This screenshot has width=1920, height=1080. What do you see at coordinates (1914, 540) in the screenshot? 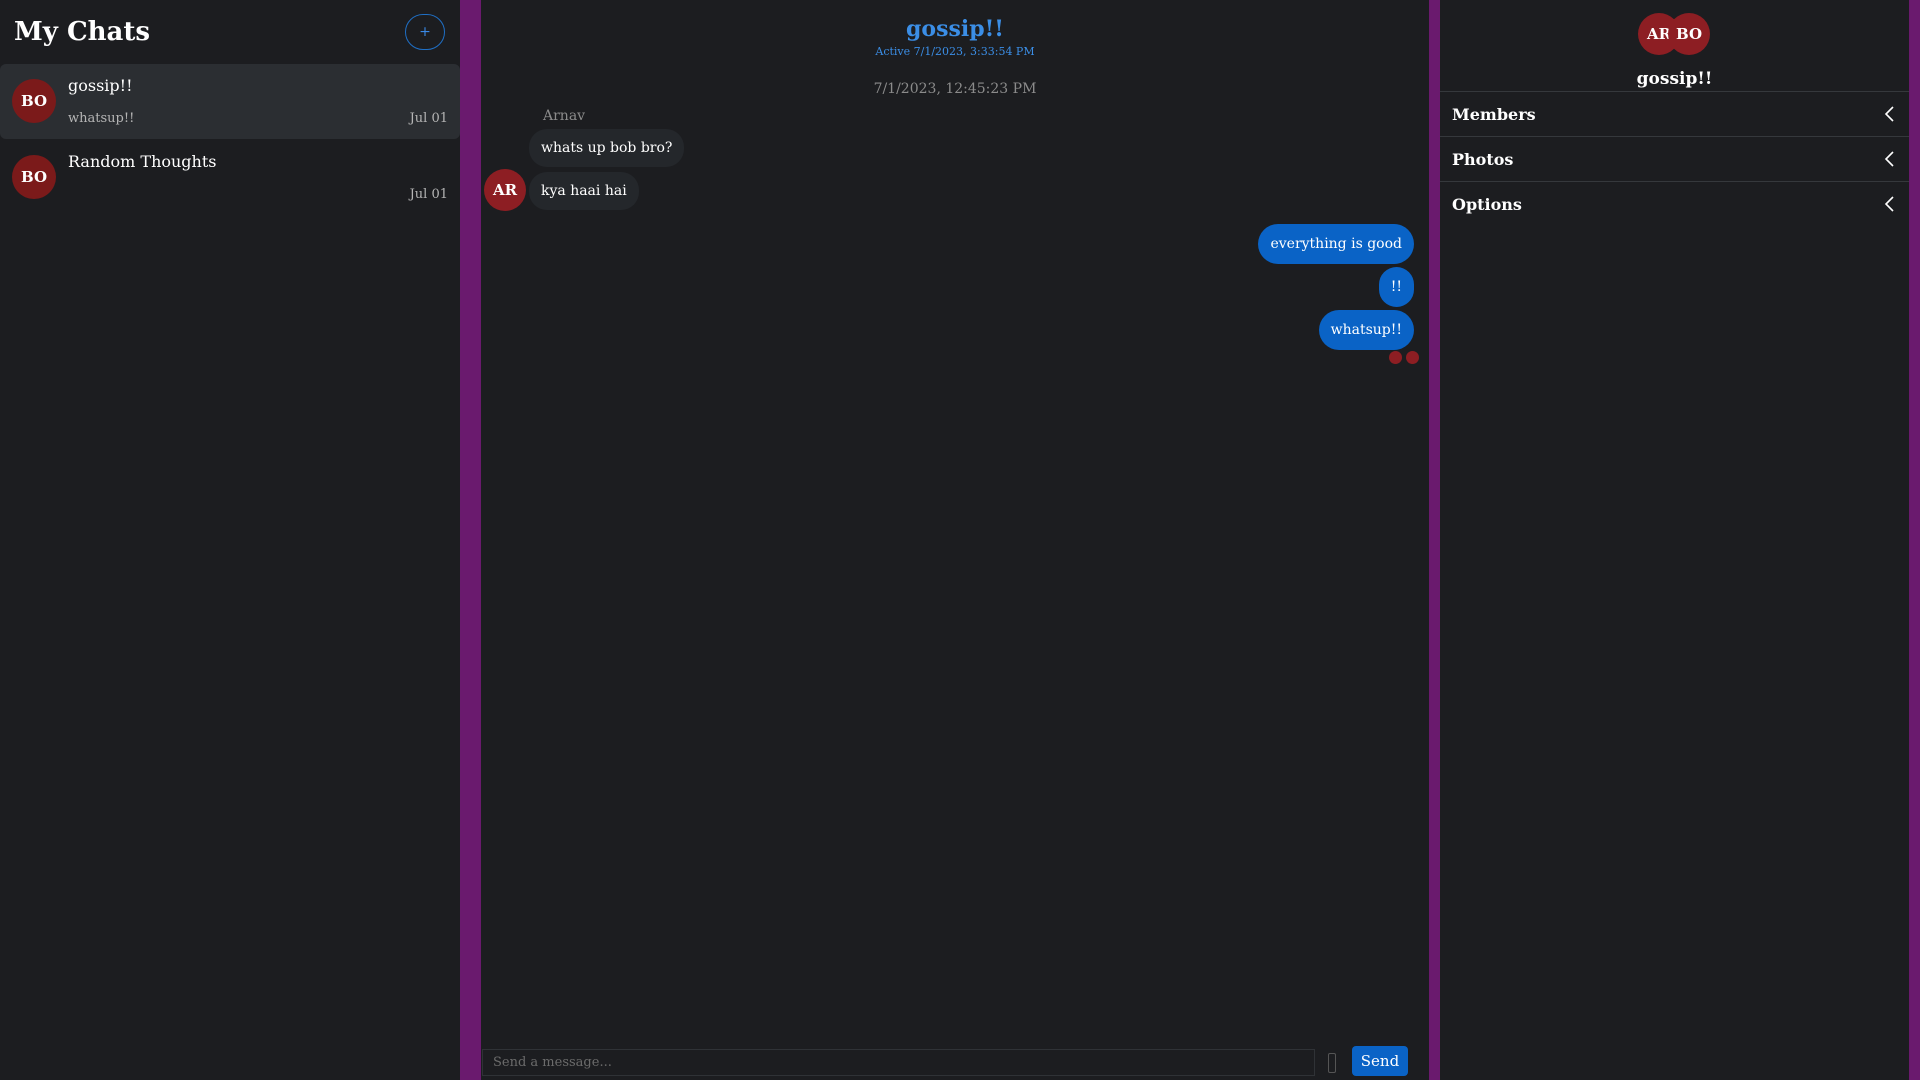
I see `details-scrollbar` at bounding box center [1914, 540].